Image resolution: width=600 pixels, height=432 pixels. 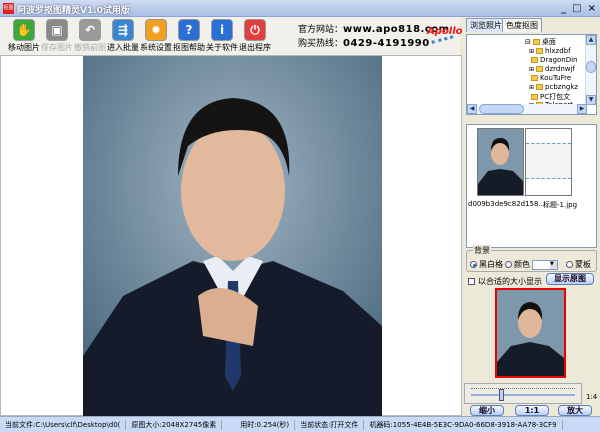 What do you see at coordinates (63, 424) in the screenshot?
I see `status-file: 当前文件:C:\Users\clf\Desktop\d0(` at bounding box center [63, 424].